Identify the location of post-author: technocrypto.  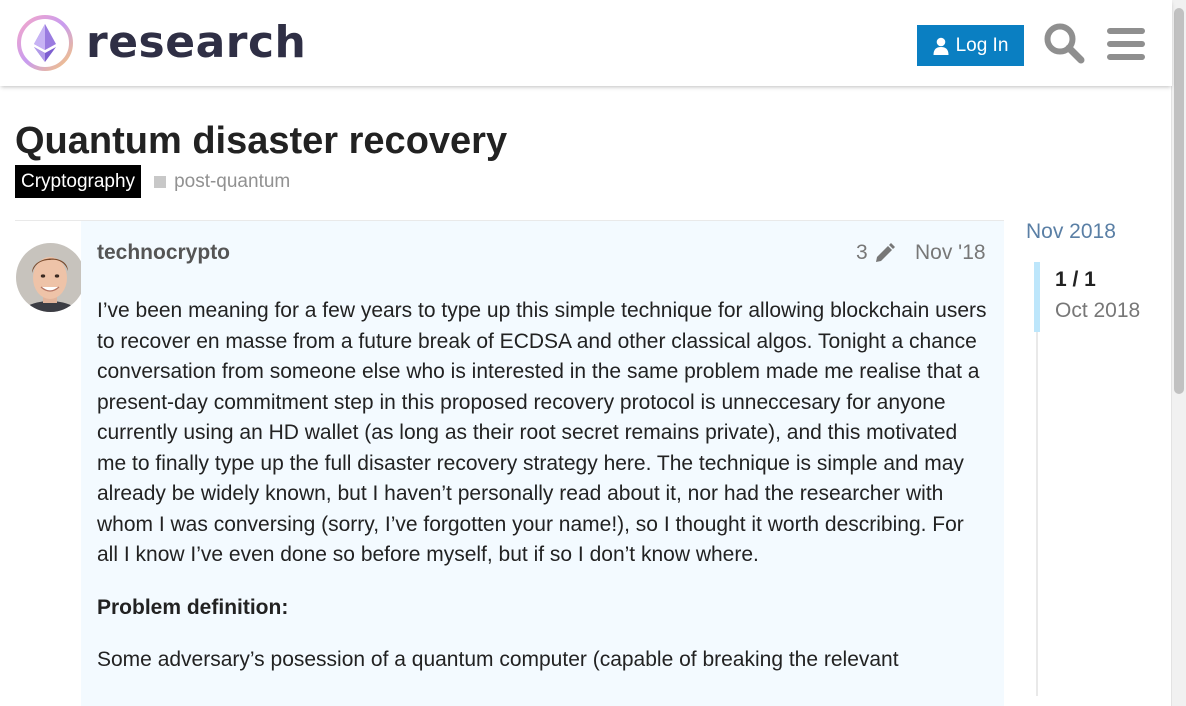
(163, 253).